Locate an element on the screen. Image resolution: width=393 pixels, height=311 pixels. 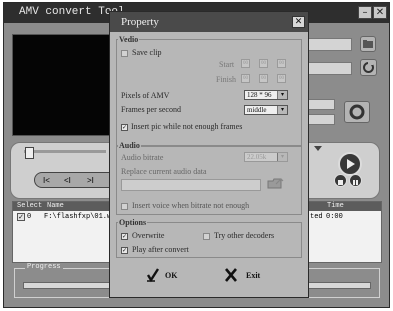
play-icon is located at coordinates (351, 164).